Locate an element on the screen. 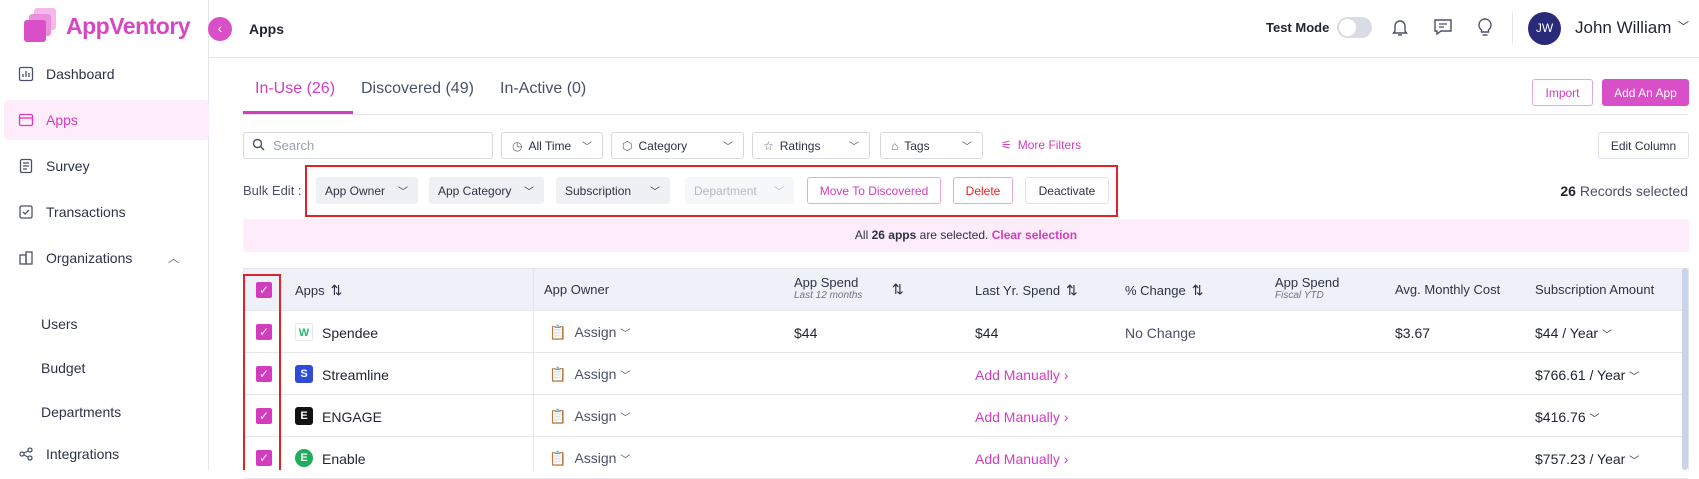 Image resolution: width=1699 pixels, height=479 pixels. clipboard-icon: 📋 is located at coordinates (558, 416).